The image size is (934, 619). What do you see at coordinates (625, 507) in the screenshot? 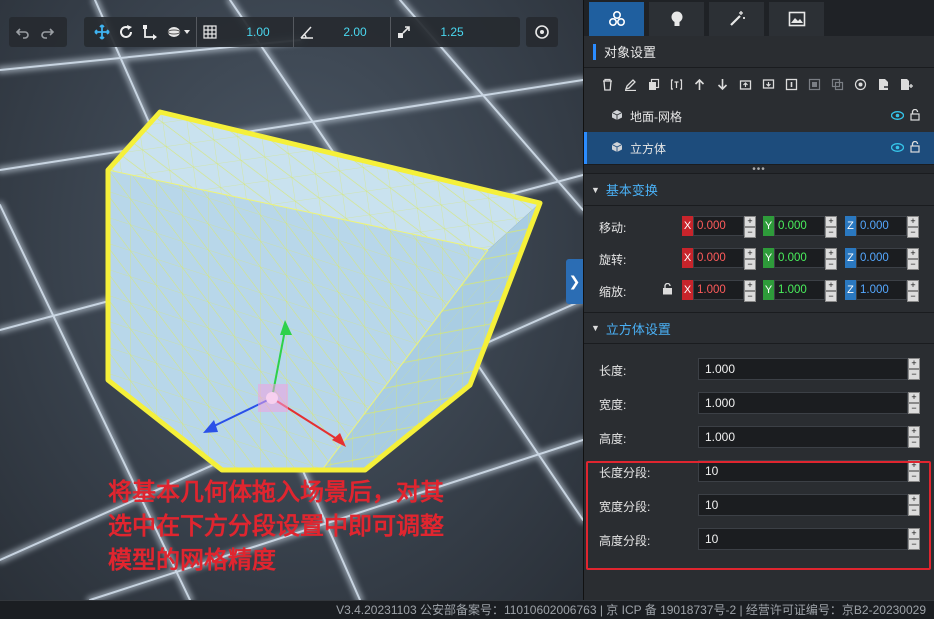
I see `width-segments-label: 宽度分段:` at bounding box center [625, 507].